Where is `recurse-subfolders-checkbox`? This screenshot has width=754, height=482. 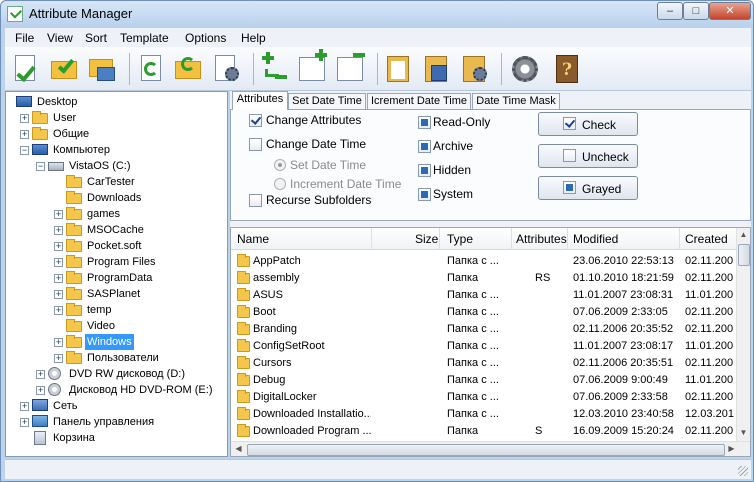
recurse-subfolders-checkbox is located at coordinates (255, 200).